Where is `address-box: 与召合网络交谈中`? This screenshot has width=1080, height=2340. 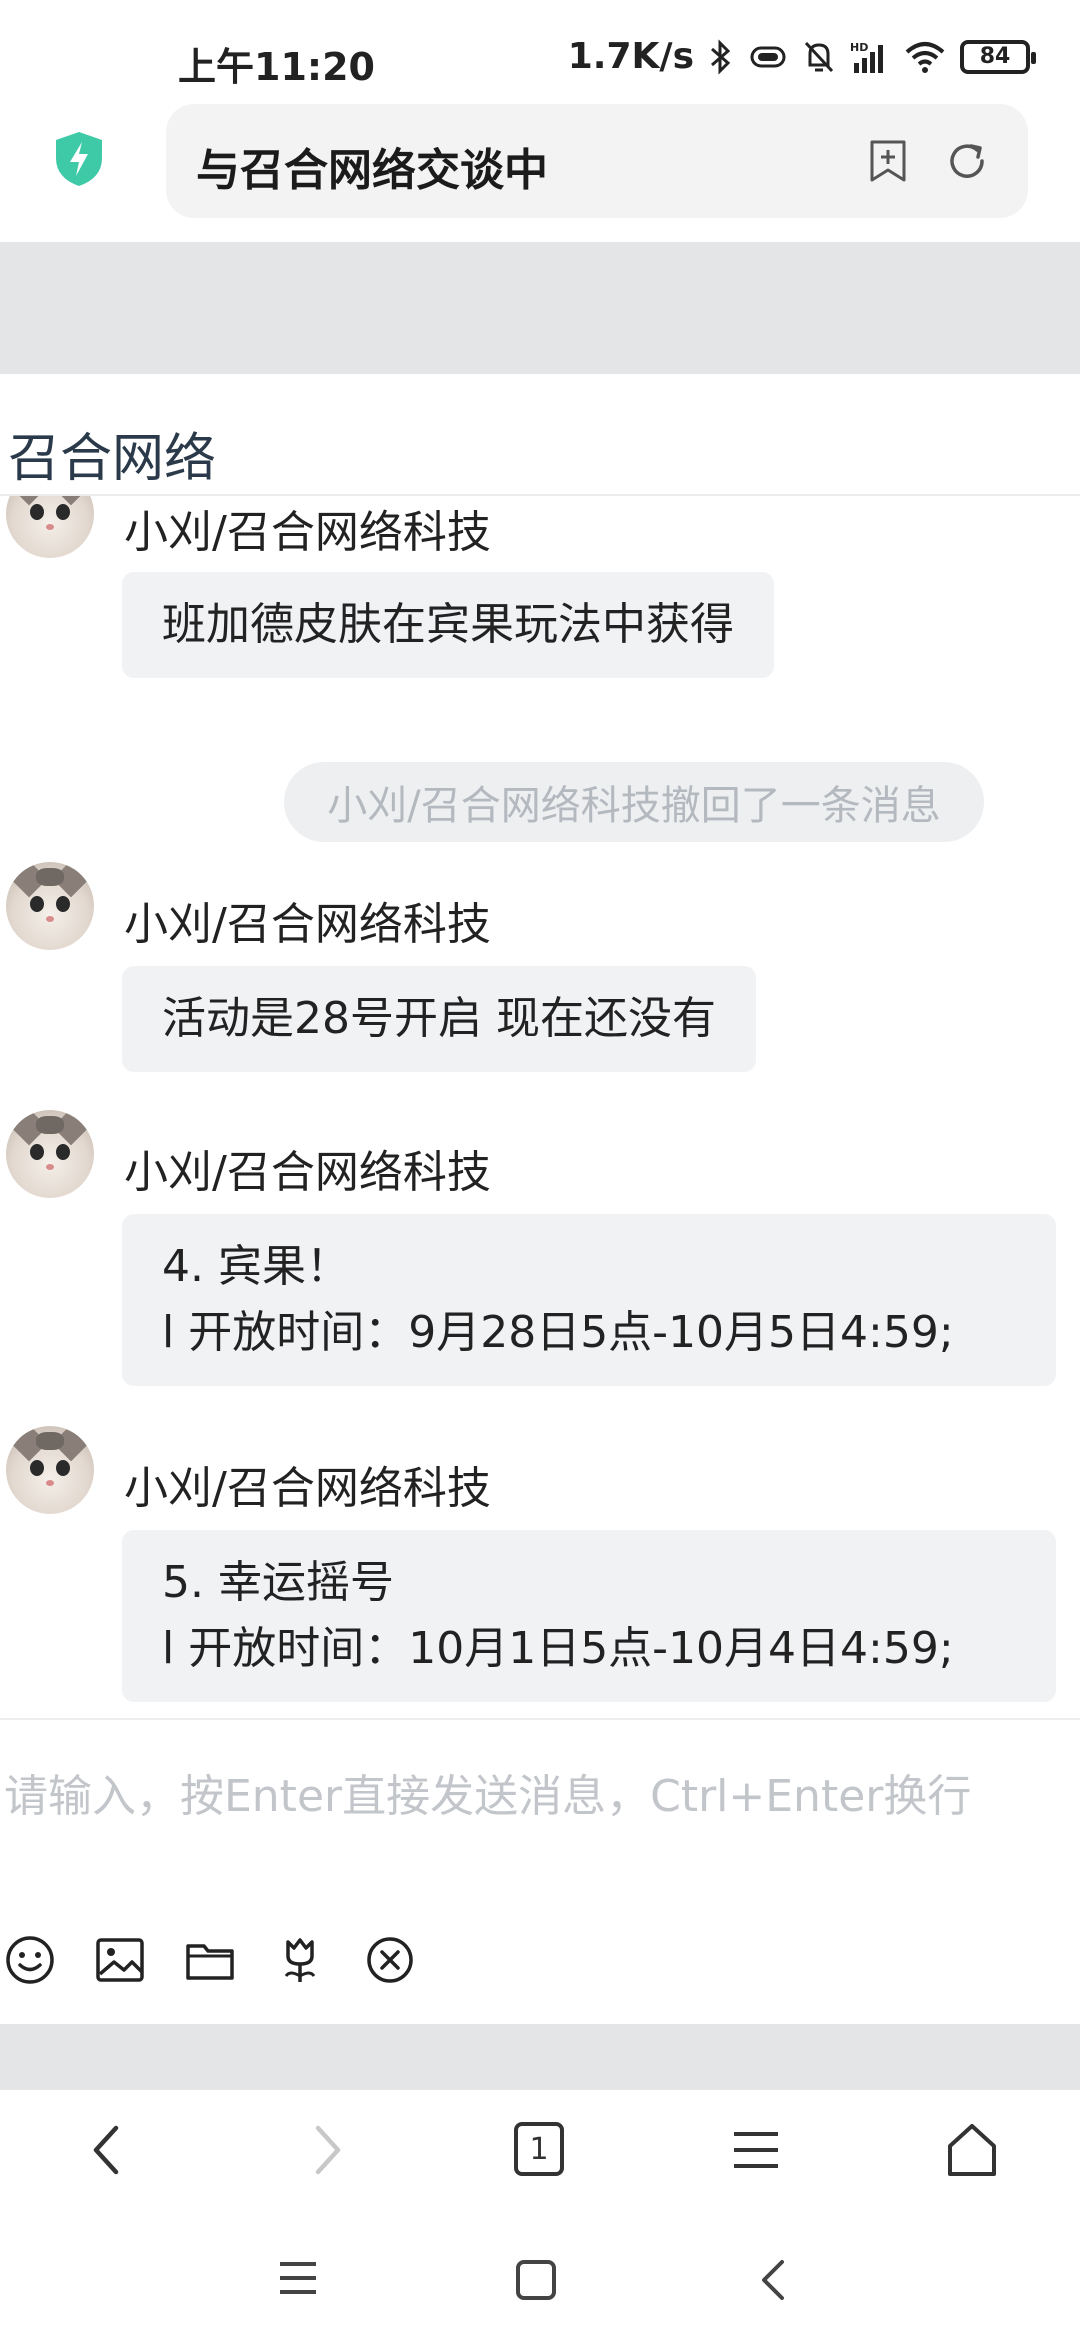 address-box: 与召合网络交谈中 is located at coordinates (597, 161).